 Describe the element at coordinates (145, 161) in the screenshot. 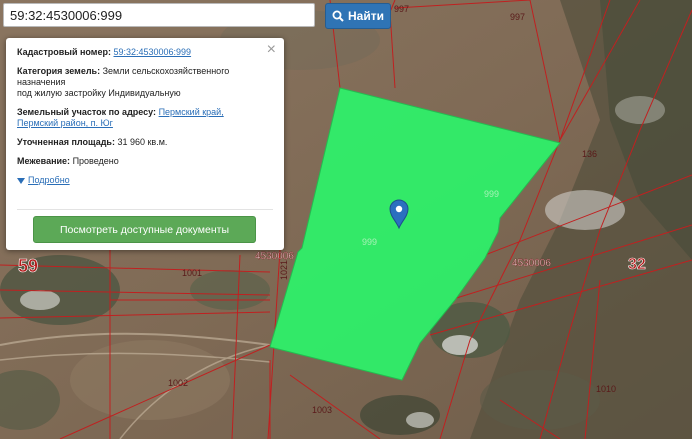

I see `survey-row: Межевание: Проведено` at that location.